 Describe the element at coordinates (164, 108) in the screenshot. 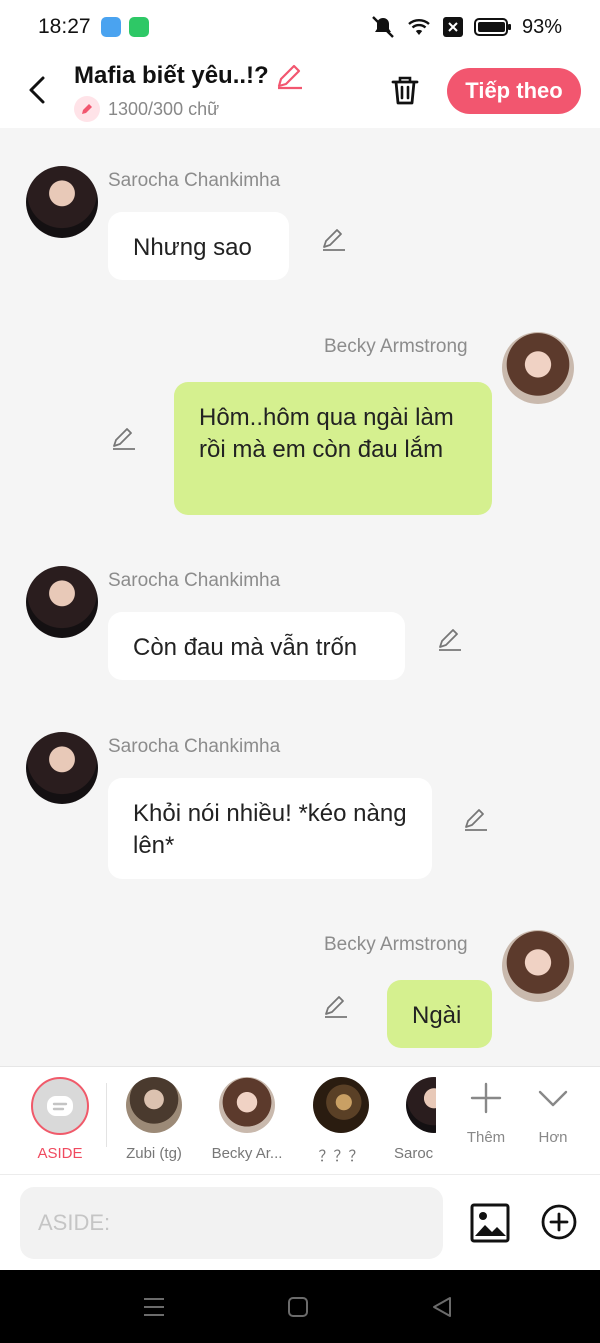

I see `word-count: 1300/300 chữ` at that location.